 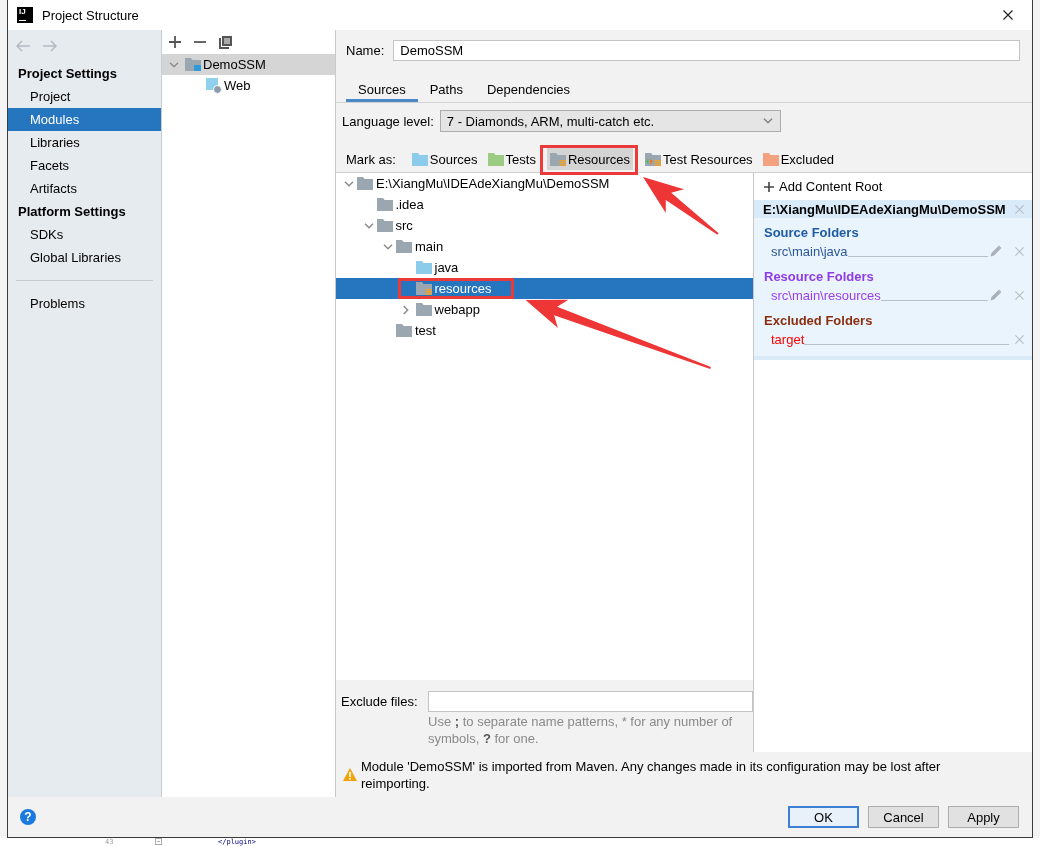 What do you see at coordinates (248, 64) in the screenshot?
I see `tree-item: DemoSSM` at bounding box center [248, 64].